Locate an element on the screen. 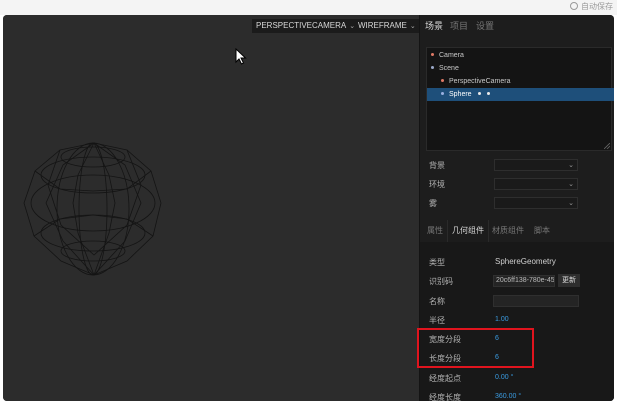  outliner-item-label: Sphere is located at coordinates (460, 94).